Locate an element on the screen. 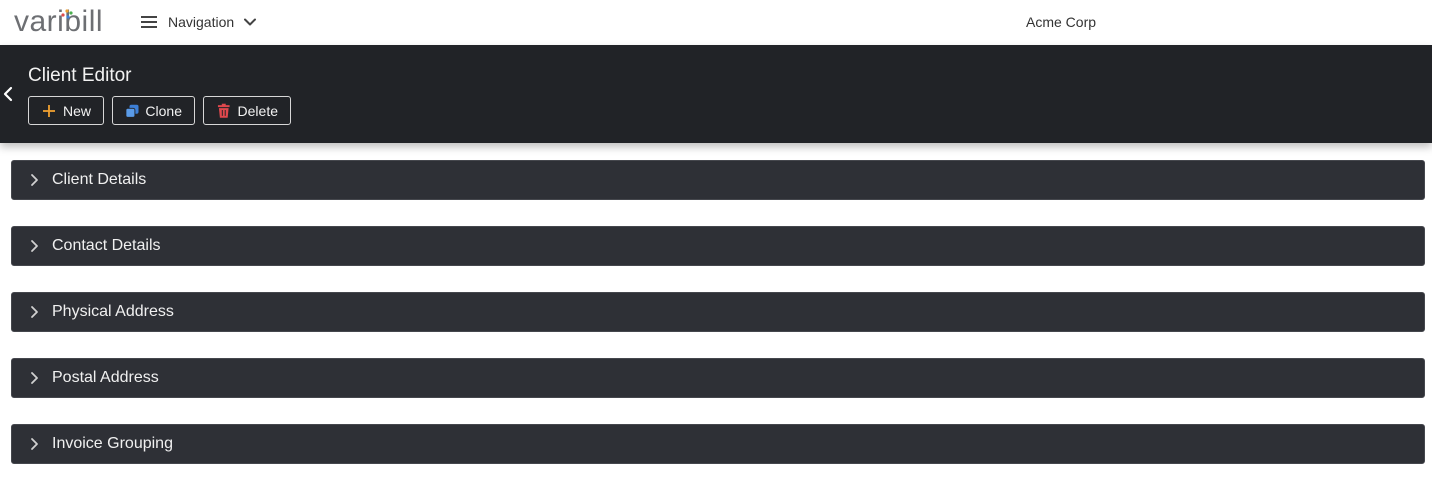  varibill-logo: vari b ill is located at coordinates (59, 22).